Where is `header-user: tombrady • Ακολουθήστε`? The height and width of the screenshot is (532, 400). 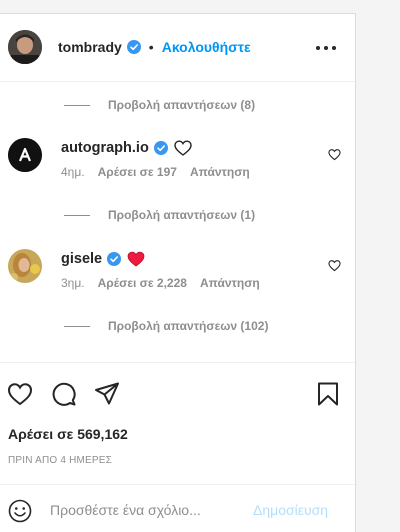
header-user: tombrady • Ακολουθήστε is located at coordinates (154, 47).